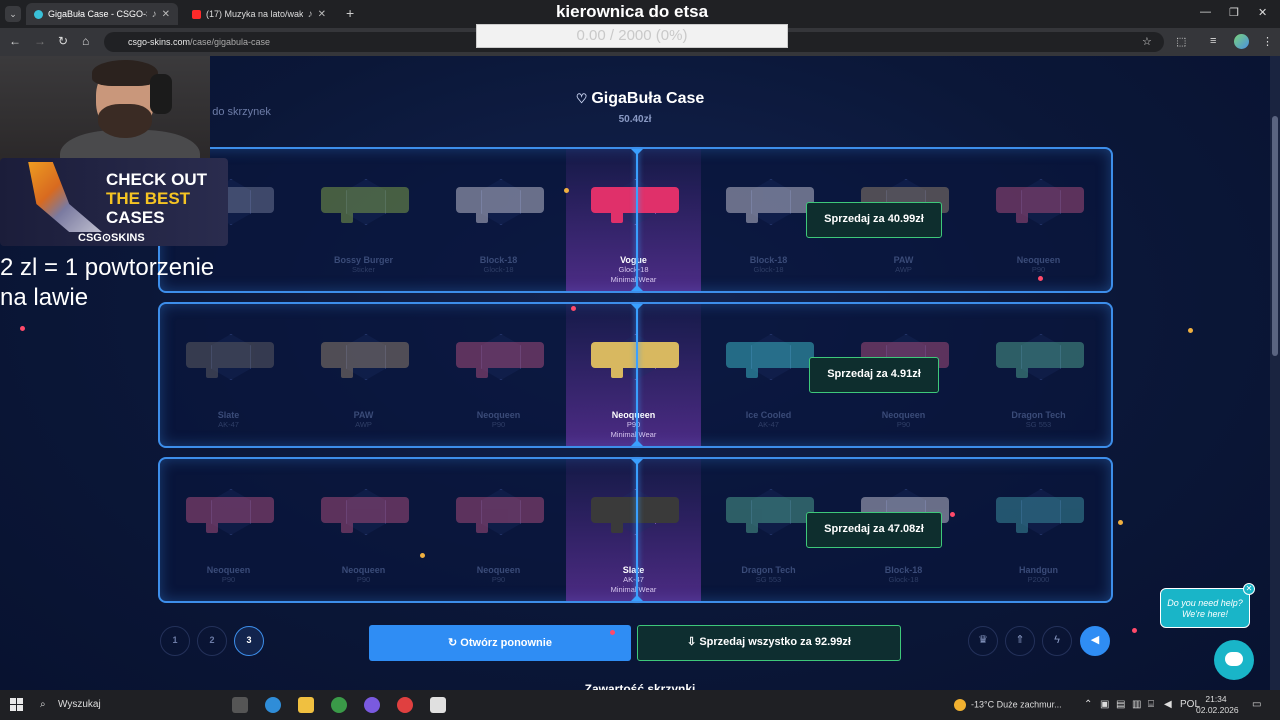 The width and height of the screenshot is (1280, 720). What do you see at coordinates (15, 41) in the screenshot?
I see `back-icon: ←` at bounding box center [15, 41].